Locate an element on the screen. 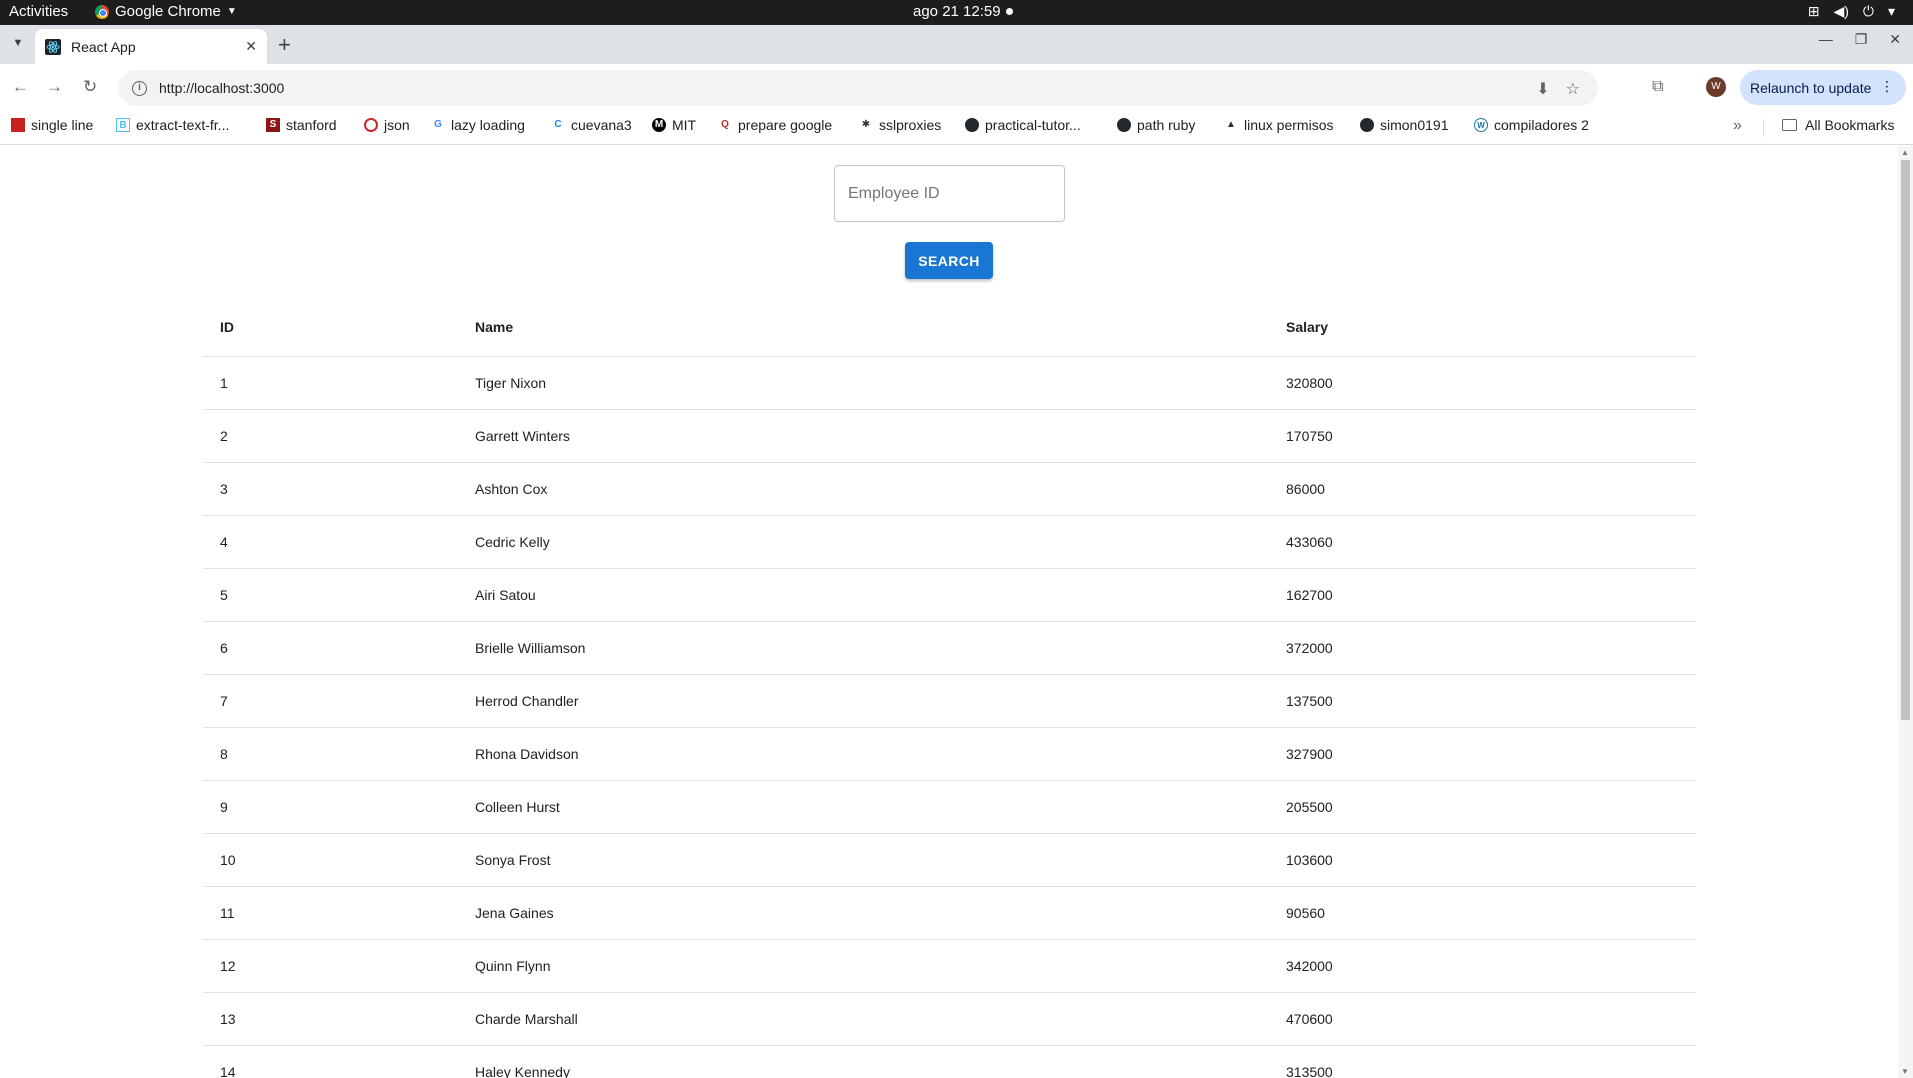 This screenshot has width=1913, height=1078. install-app-icon: ⬇ is located at coordinates (1542, 89).